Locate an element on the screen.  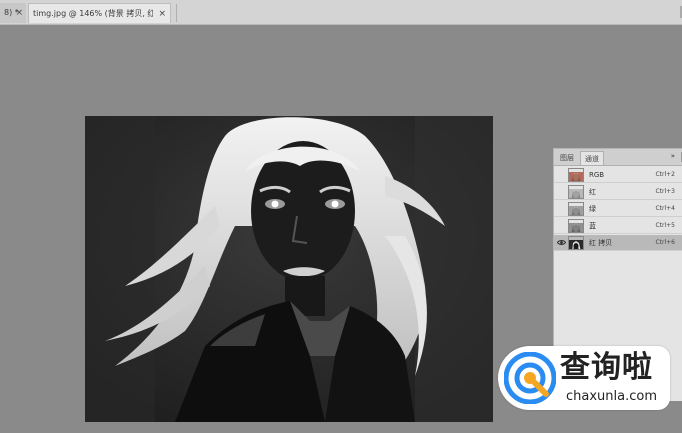
tab-separator is located at coordinates (176, 13).